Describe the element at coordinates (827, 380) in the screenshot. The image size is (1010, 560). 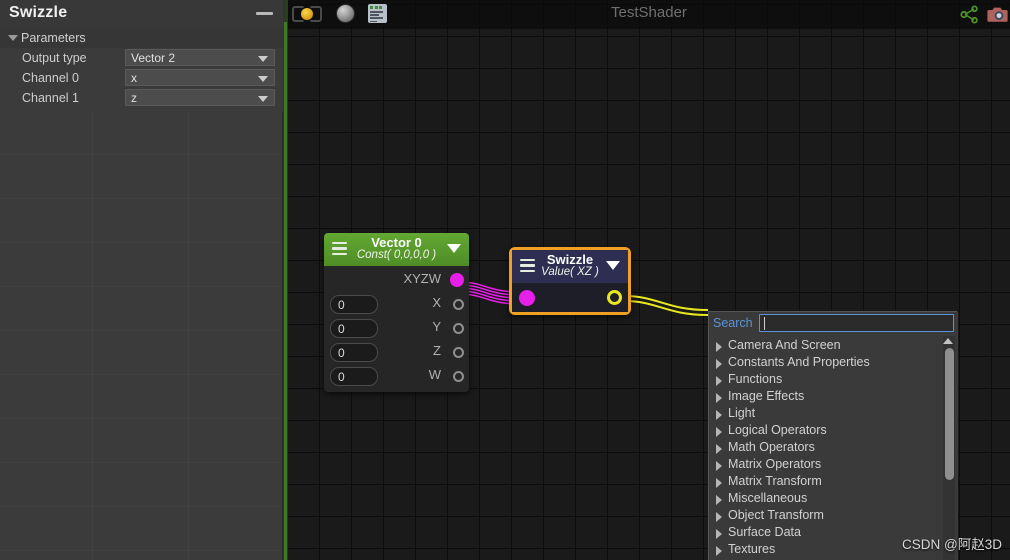
I see `list-item: Functions` at that location.